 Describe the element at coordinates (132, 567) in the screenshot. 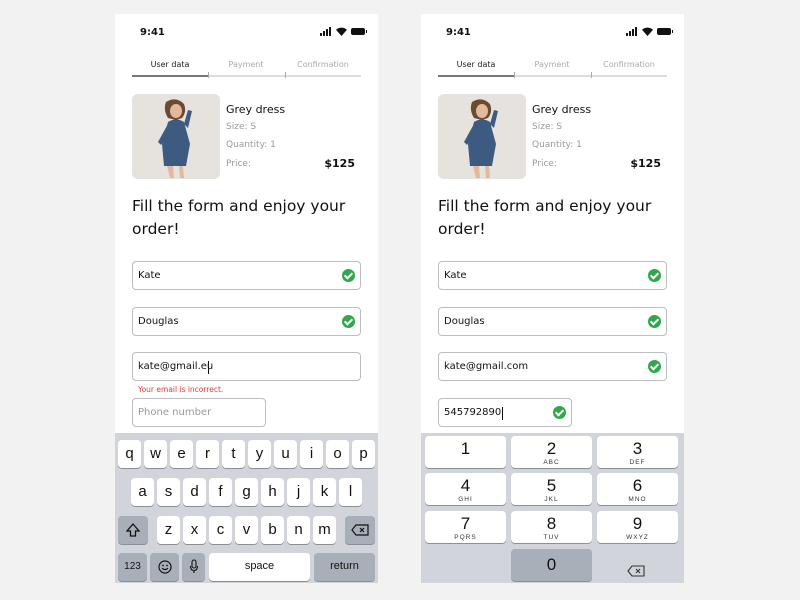

I see `numbers-key: 123` at that location.